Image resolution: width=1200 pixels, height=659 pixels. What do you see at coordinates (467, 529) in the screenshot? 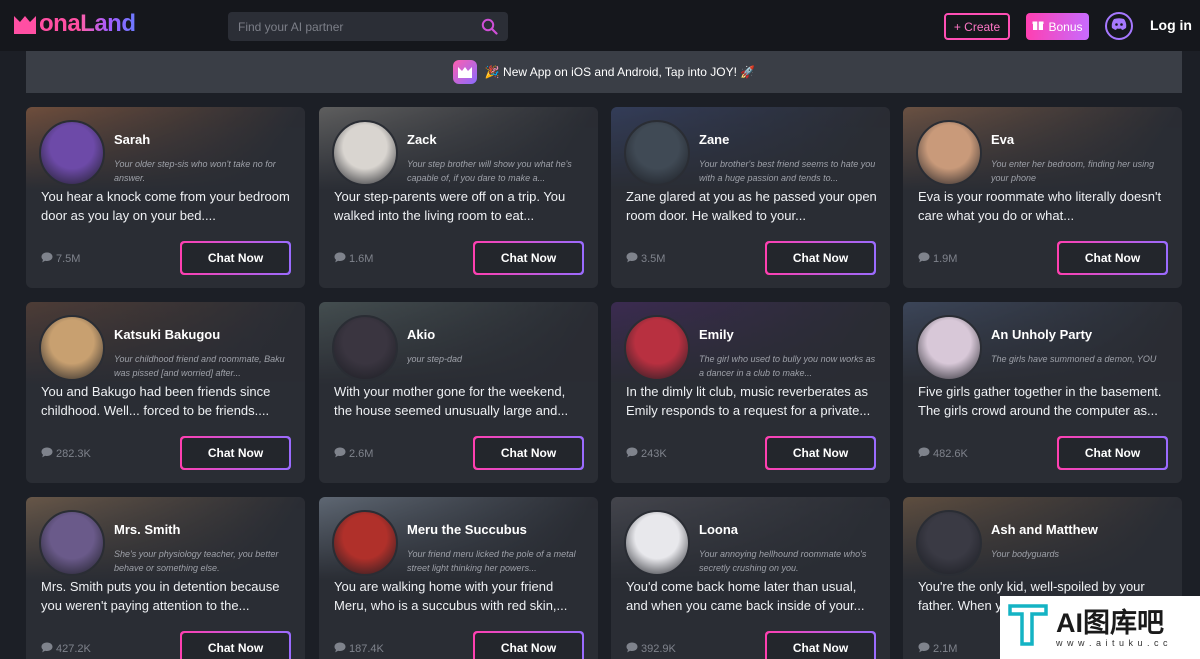
I see `character-name: Meru the Succubus` at bounding box center [467, 529].